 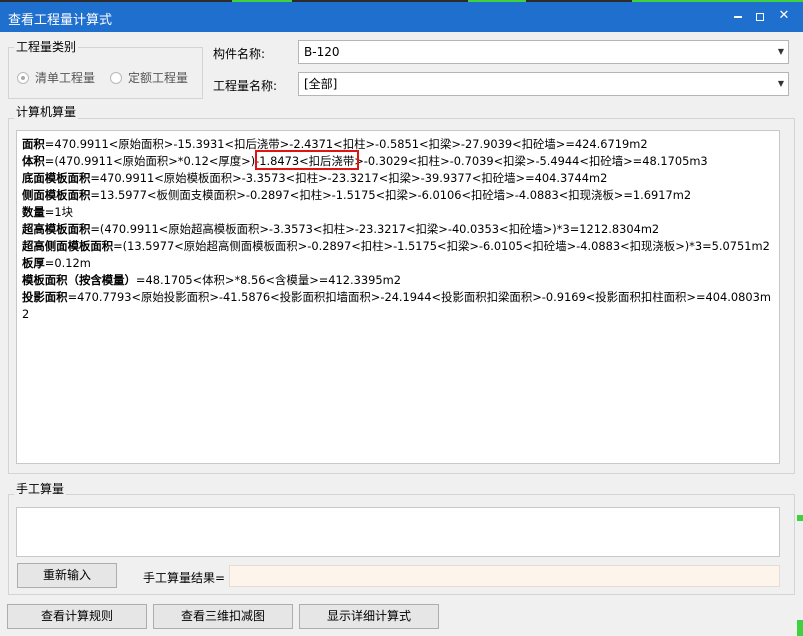 I want to click on view-rules-button: 查看计算规则, so click(x=77, y=616).